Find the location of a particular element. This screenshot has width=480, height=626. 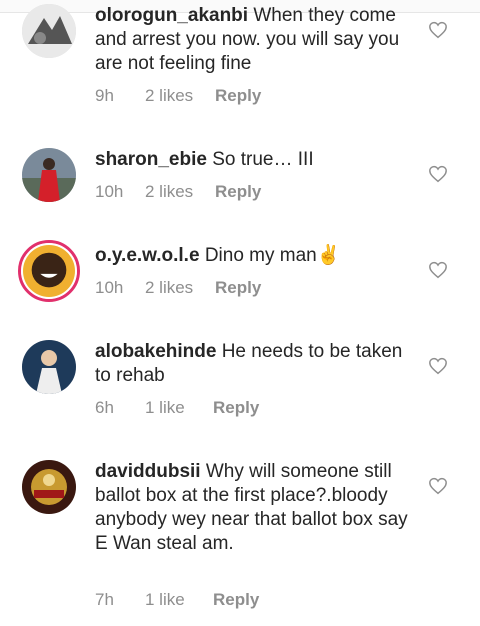

comment-time: 9h is located at coordinates (104, 95).